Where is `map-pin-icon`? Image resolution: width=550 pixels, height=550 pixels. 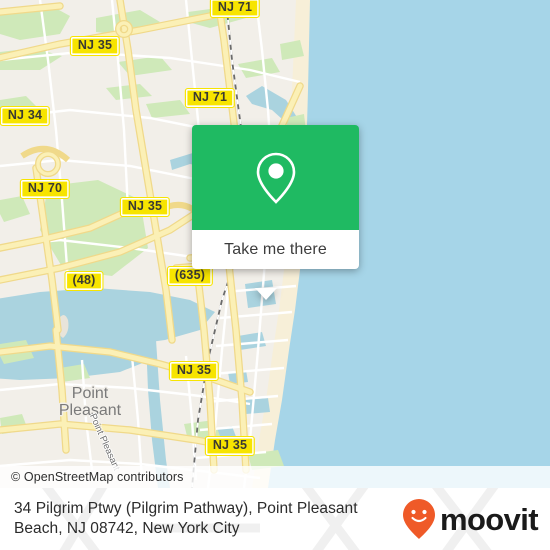 map-pin-icon is located at coordinates (275, 178).